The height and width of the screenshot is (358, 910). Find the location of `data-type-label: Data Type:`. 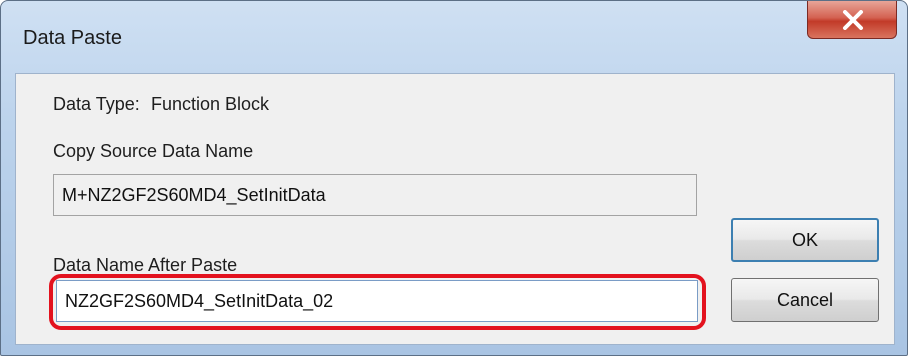

data-type-label: Data Type: is located at coordinates (96, 104).